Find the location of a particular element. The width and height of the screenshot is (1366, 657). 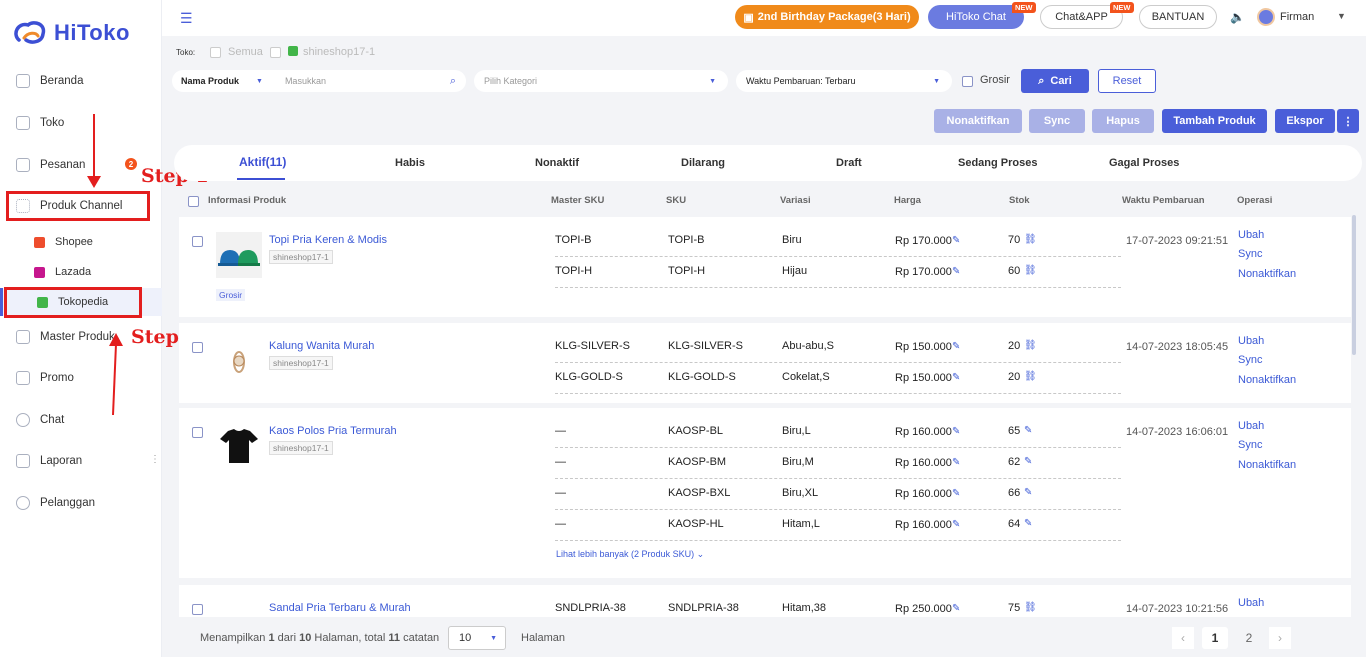

prev-page-button: ‹ is located at coordinates (1183, 638).